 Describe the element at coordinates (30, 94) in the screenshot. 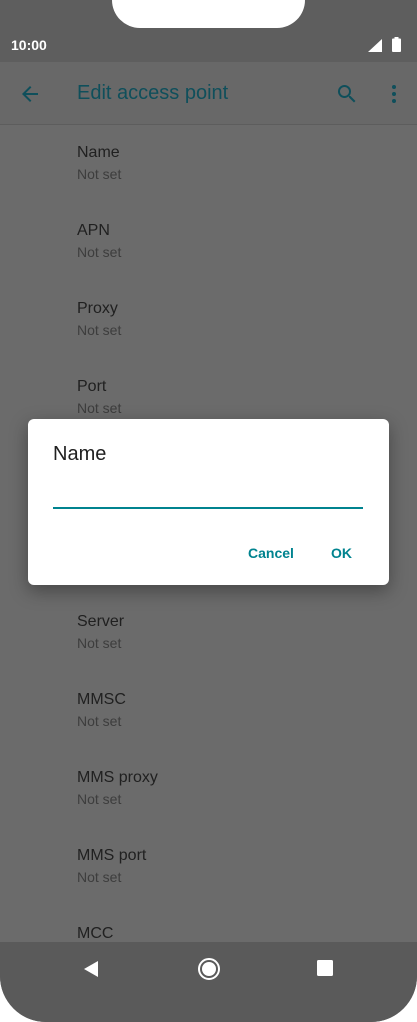

I see `back-arrow-icon` at that location.